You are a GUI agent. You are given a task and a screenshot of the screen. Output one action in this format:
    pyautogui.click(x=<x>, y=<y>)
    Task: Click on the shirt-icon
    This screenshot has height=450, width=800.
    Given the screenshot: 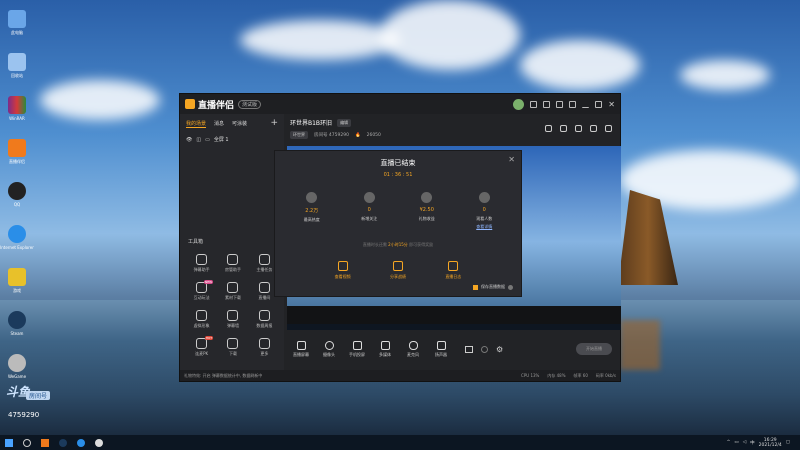 What is the action you would take?
    pyautogui.click(x=560, y=104)
    